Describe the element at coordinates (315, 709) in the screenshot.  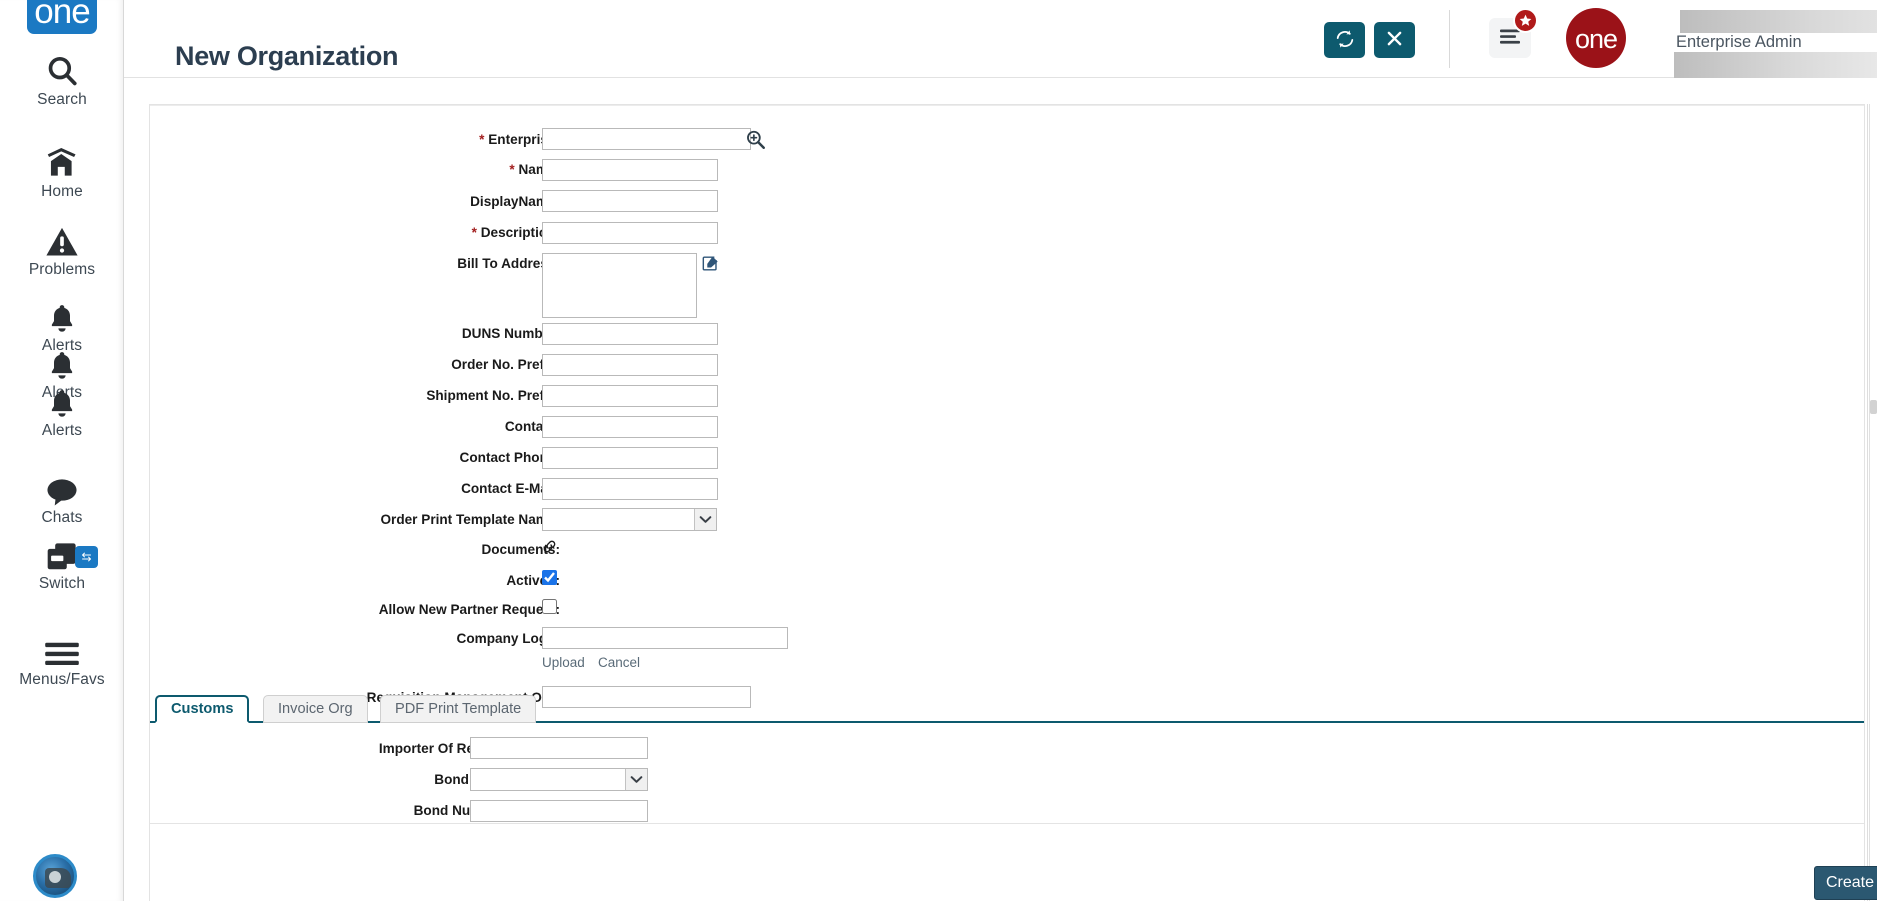
I see `tab-invoice-org: Invoice Org` at that location.